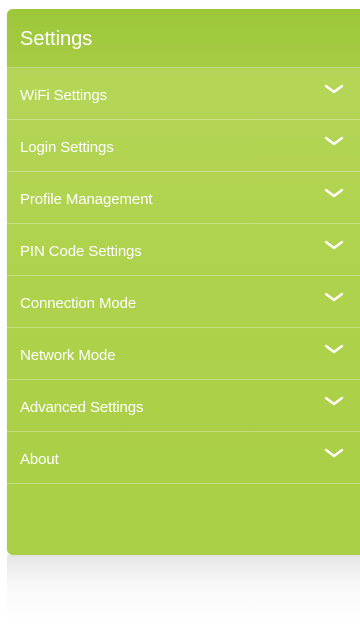  Describe the element at coordinates (67, 147) in the screenshot. I see `menu-item-label: Login Settings` at that location.